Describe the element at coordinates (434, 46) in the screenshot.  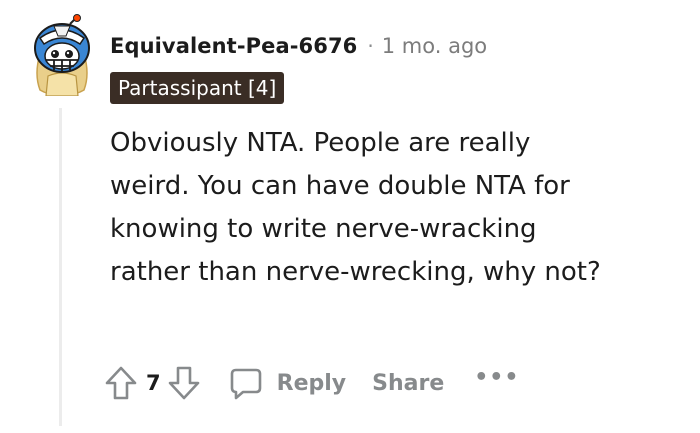
I see `timestamp: 1 mo. ago` at that location.